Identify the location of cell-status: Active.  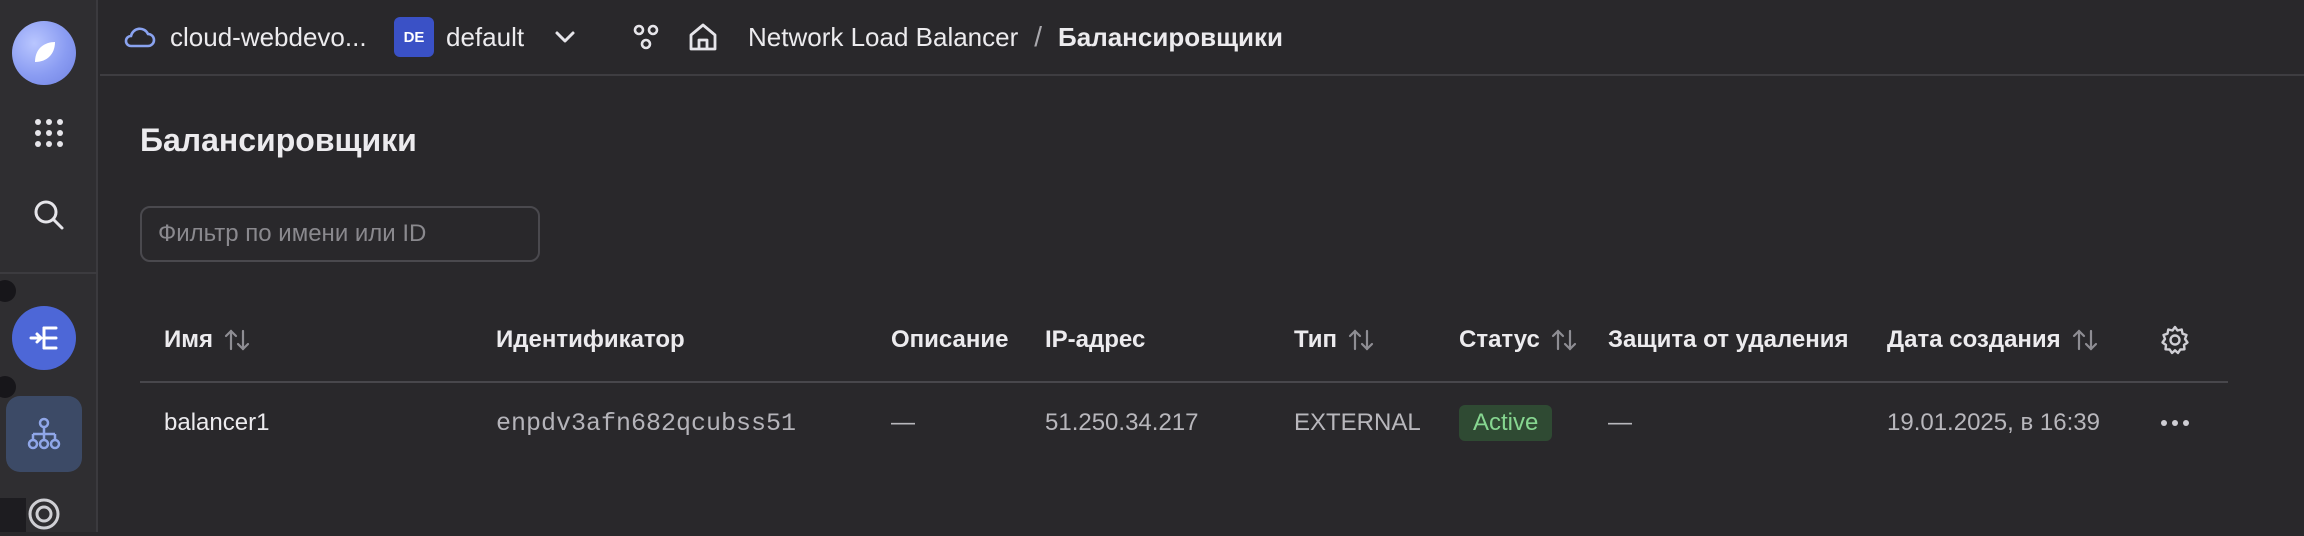
(1506, 423).